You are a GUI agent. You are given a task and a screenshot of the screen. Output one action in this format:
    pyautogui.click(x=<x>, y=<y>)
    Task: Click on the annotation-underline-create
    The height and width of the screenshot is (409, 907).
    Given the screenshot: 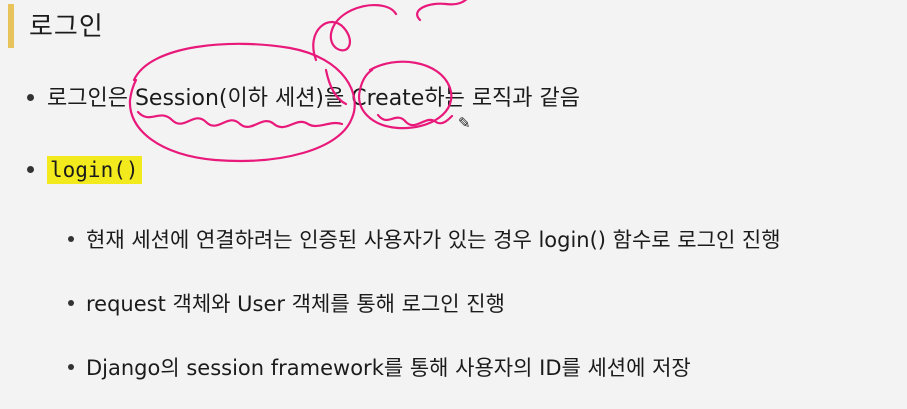 What is the action you would take?
    pyautogui.click(x=415, y=120)
    